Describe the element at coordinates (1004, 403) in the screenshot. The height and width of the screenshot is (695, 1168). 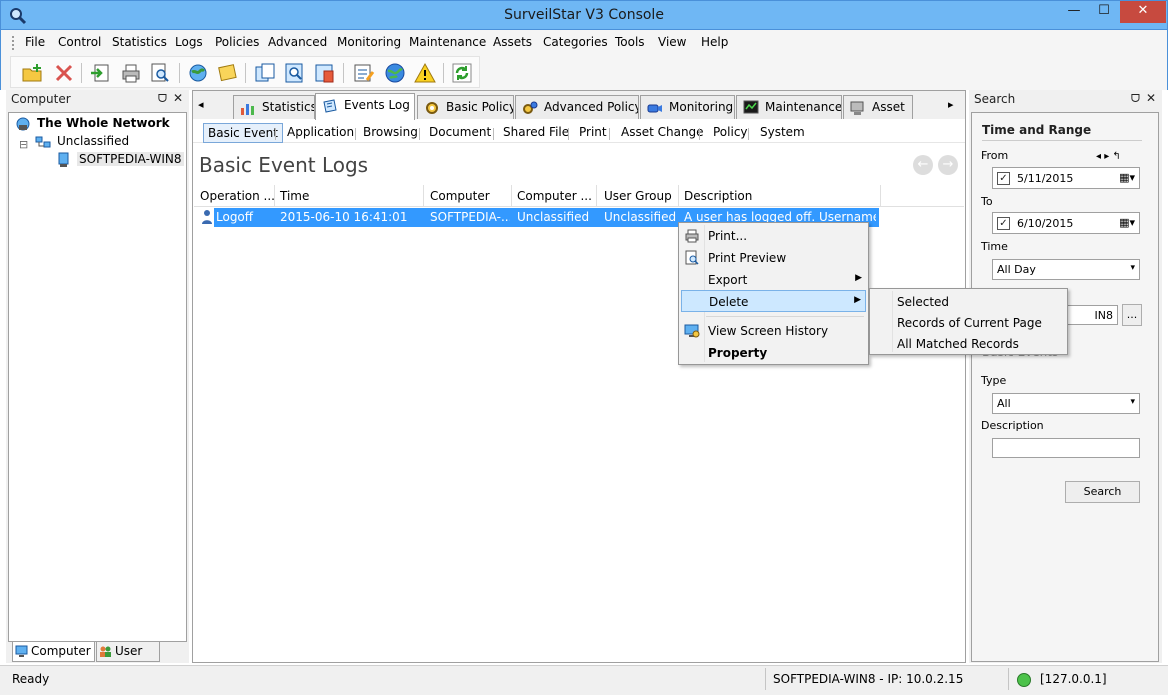
I see `type-select-value: All` at that location.